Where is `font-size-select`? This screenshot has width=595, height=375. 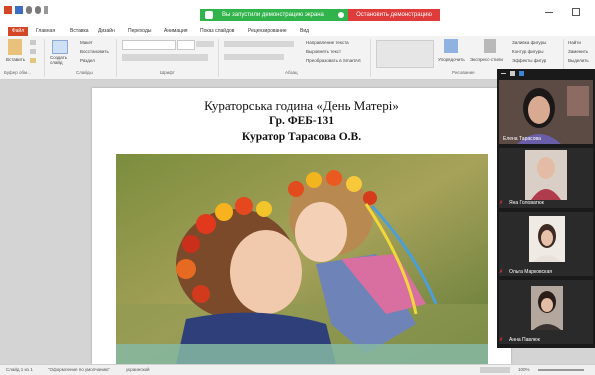 font-size-select is located at coordinates (186, 45).